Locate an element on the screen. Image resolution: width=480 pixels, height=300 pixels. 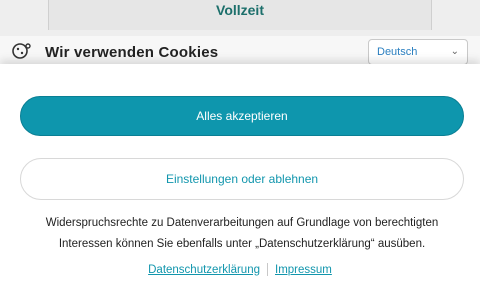
cookie-header: Wir verwenden Cookies Deutsch ⌄ is located at coordinates (240, 51).